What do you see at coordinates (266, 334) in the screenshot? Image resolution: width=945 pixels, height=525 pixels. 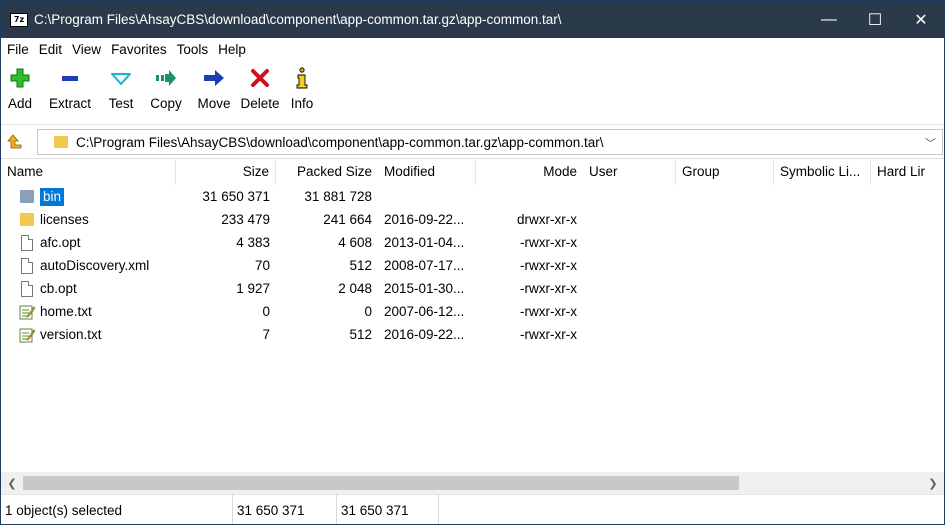 I see `file-size: 7` at bounding box center [266, 334].